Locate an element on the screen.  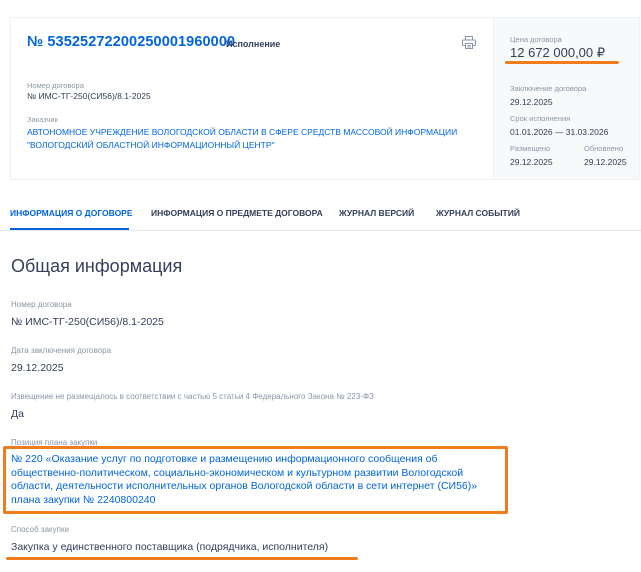
placed-date: 29.12.2025 is located at coordinates (531, 162).